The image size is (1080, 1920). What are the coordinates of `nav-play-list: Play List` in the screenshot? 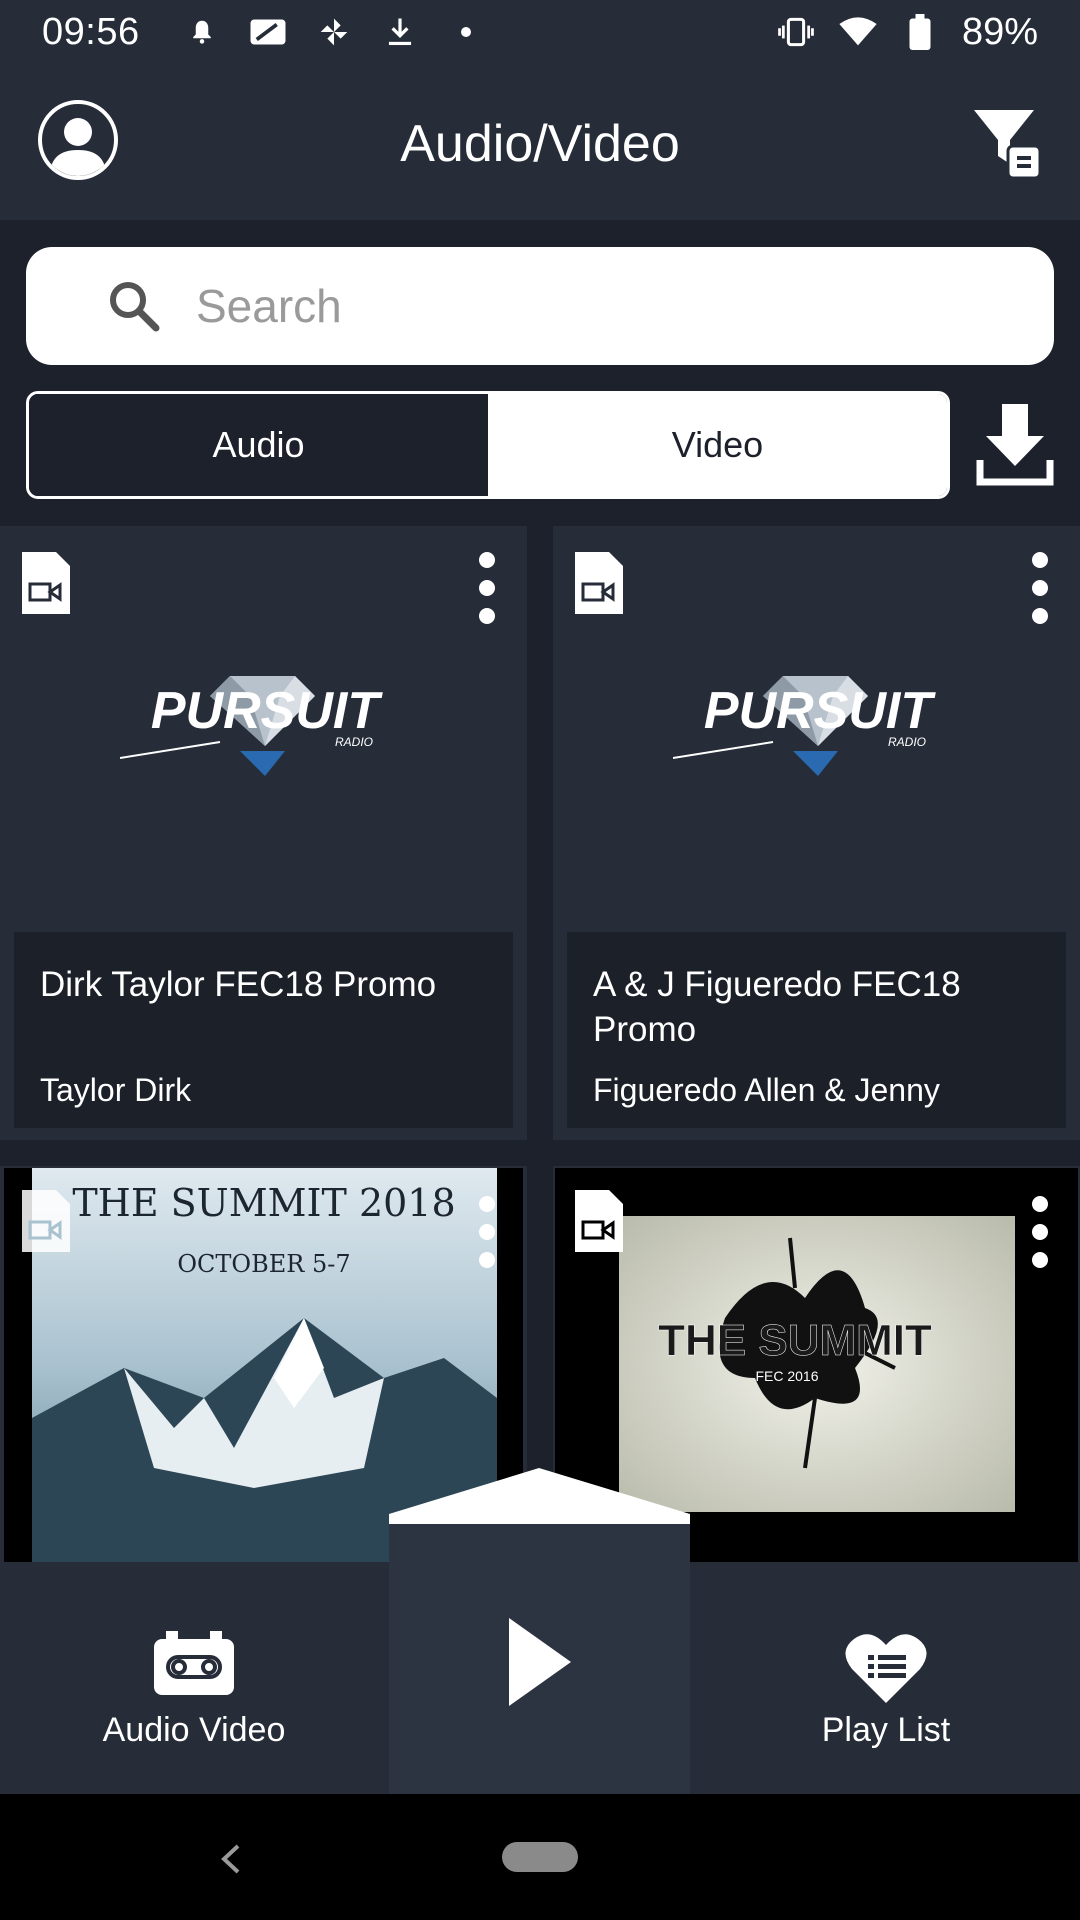 It's located at (886, 1690).